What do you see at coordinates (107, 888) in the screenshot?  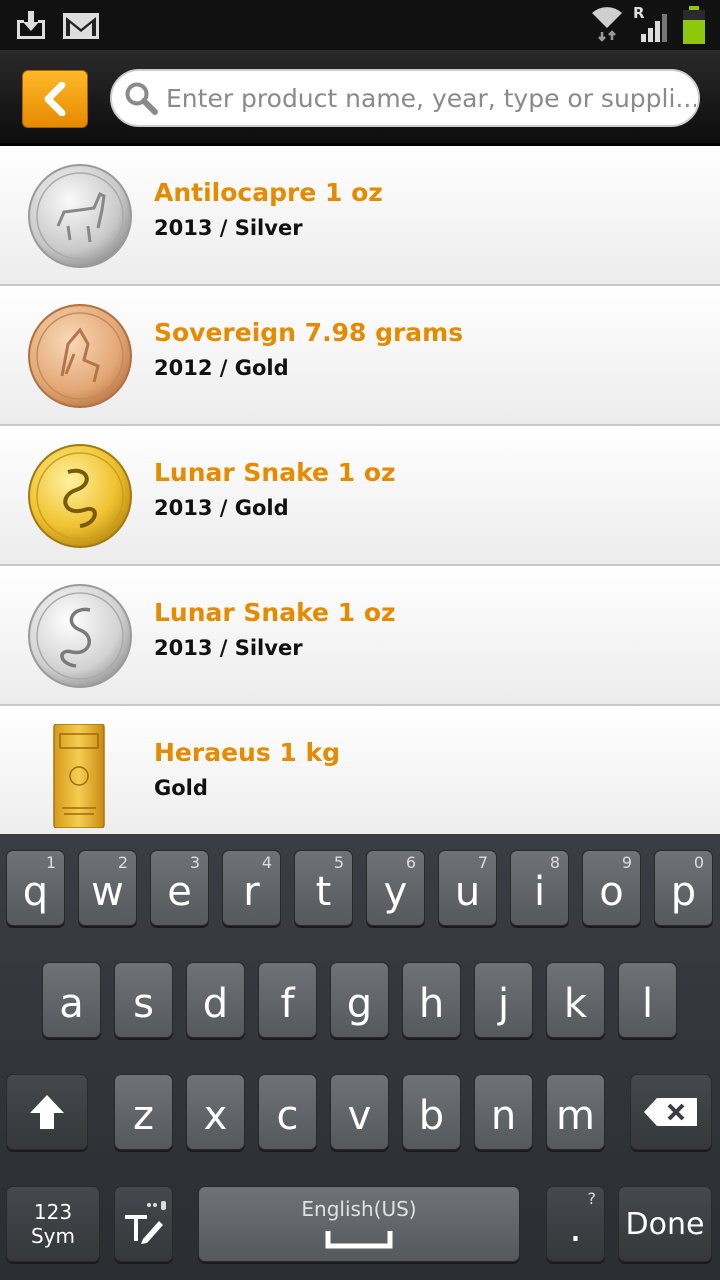 I see `key-w: 2w` at bounding box center [107, 888].